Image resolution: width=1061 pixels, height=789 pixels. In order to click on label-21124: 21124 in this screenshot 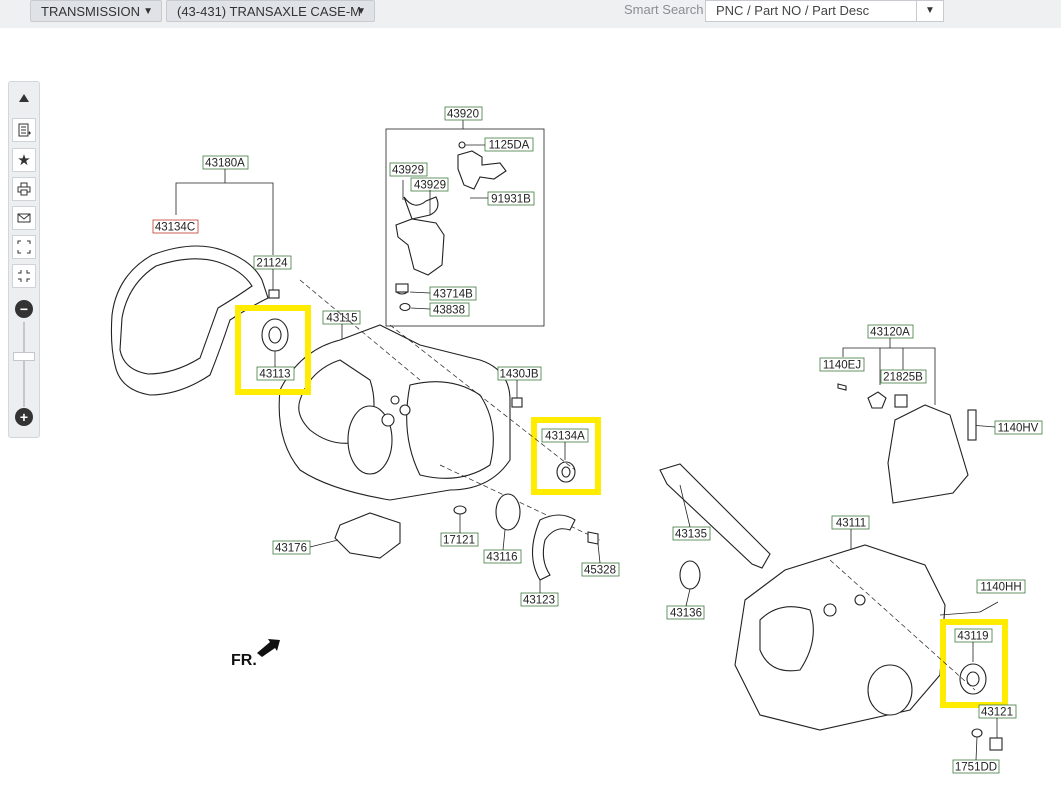, I will do `click(272, 262)`.